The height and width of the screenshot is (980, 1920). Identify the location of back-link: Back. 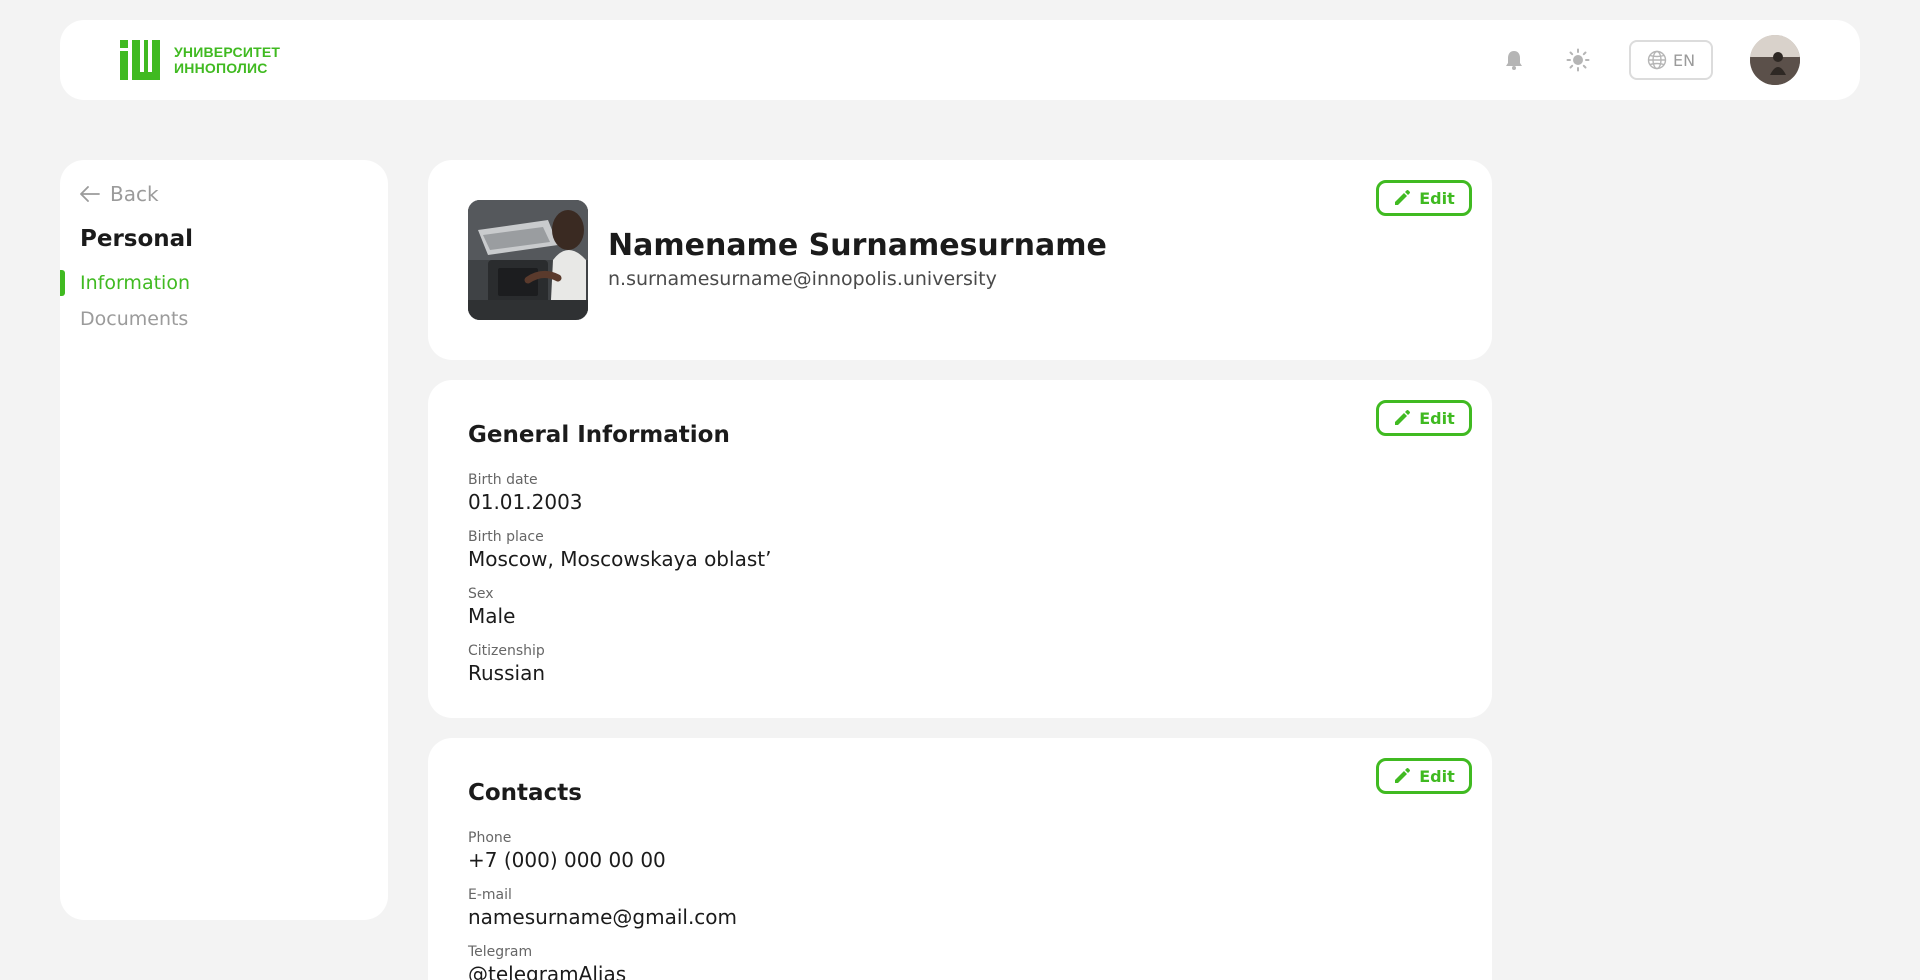
(119, 194).